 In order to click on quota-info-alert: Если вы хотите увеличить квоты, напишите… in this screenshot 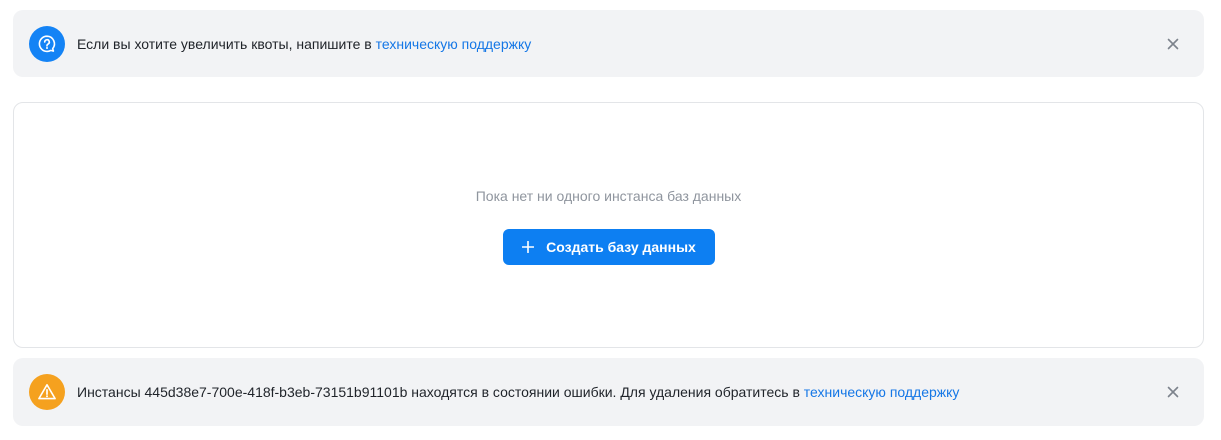, I will do `click(608, 43)`.